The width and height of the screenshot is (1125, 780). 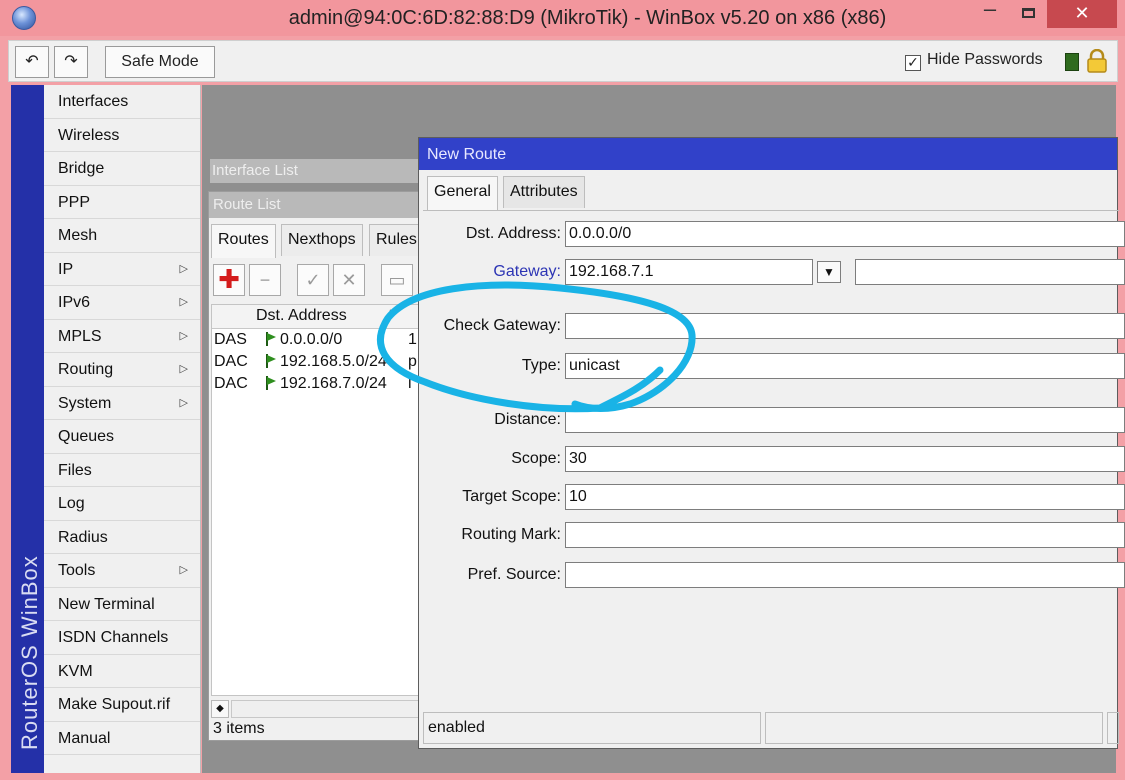 I want to click on check-gateway-select, so click(x=845, y=326).